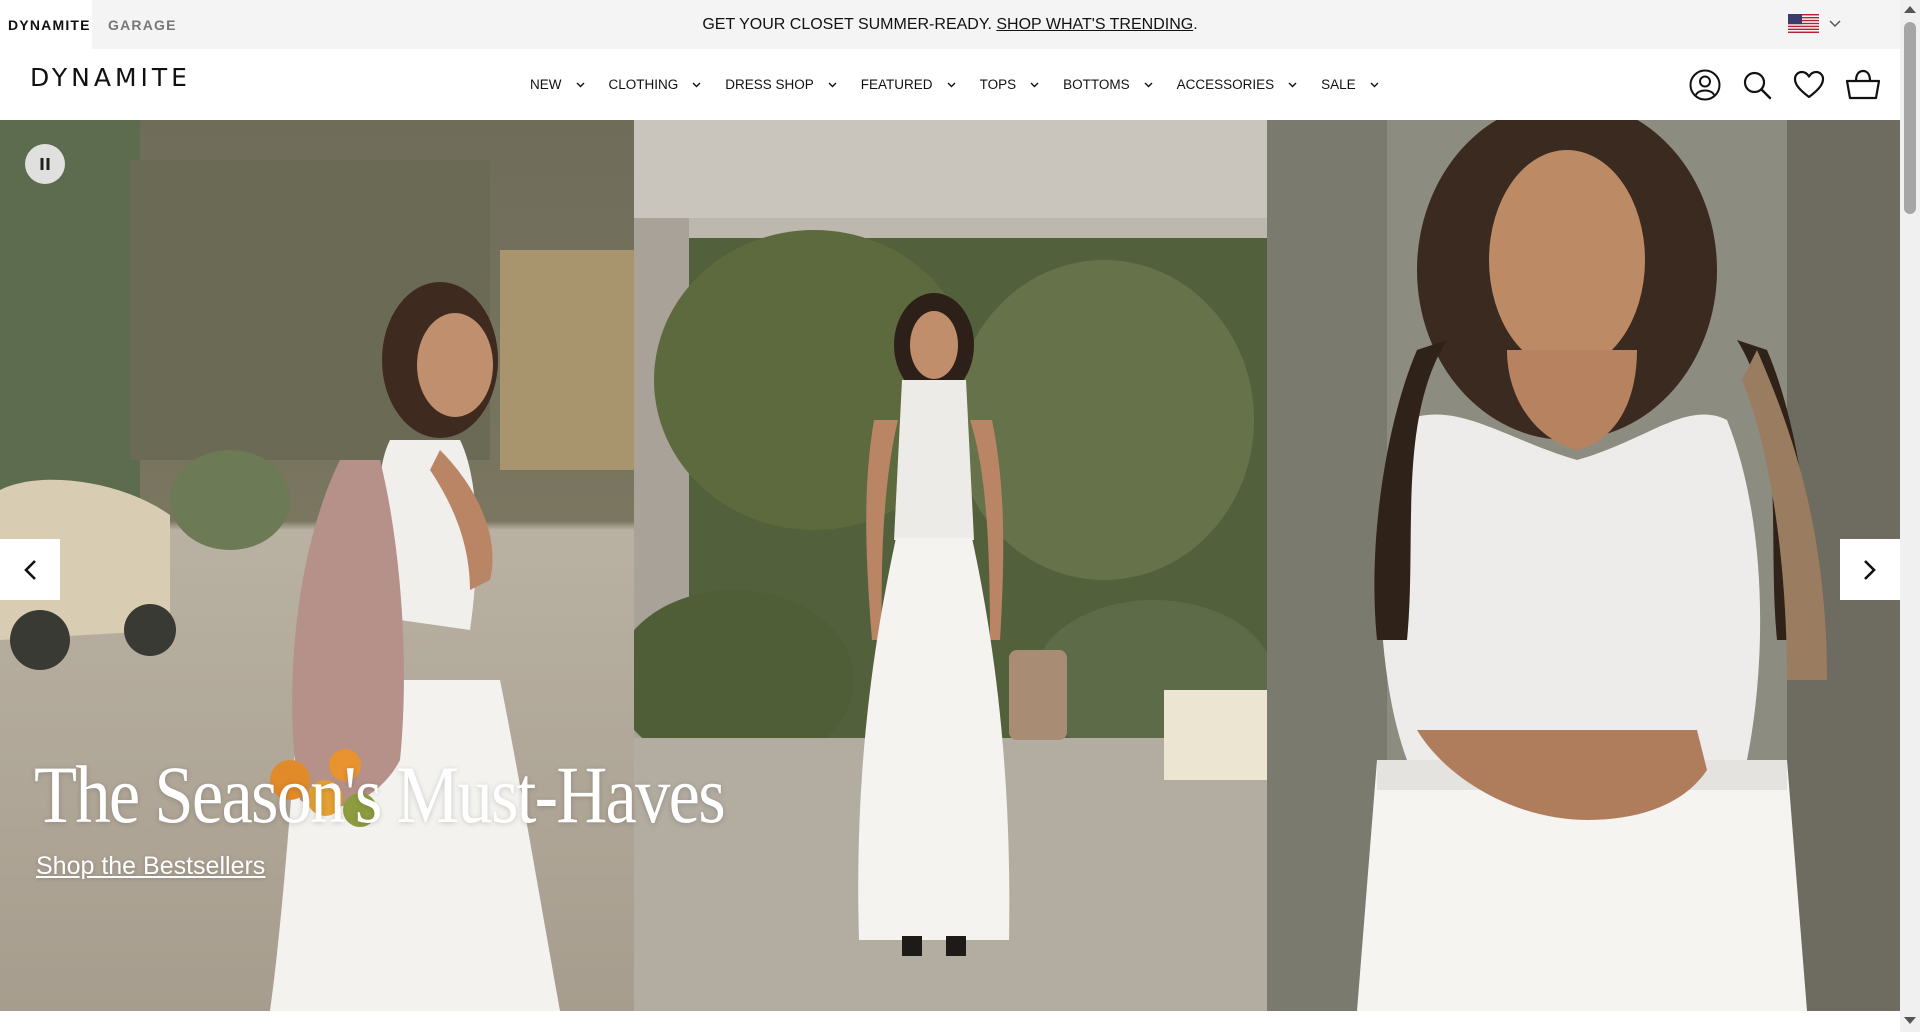  Describe the element at coordinates (380, 794) in the screenshot. I see `hero-headline: The Season's Must-Haves` at that location.